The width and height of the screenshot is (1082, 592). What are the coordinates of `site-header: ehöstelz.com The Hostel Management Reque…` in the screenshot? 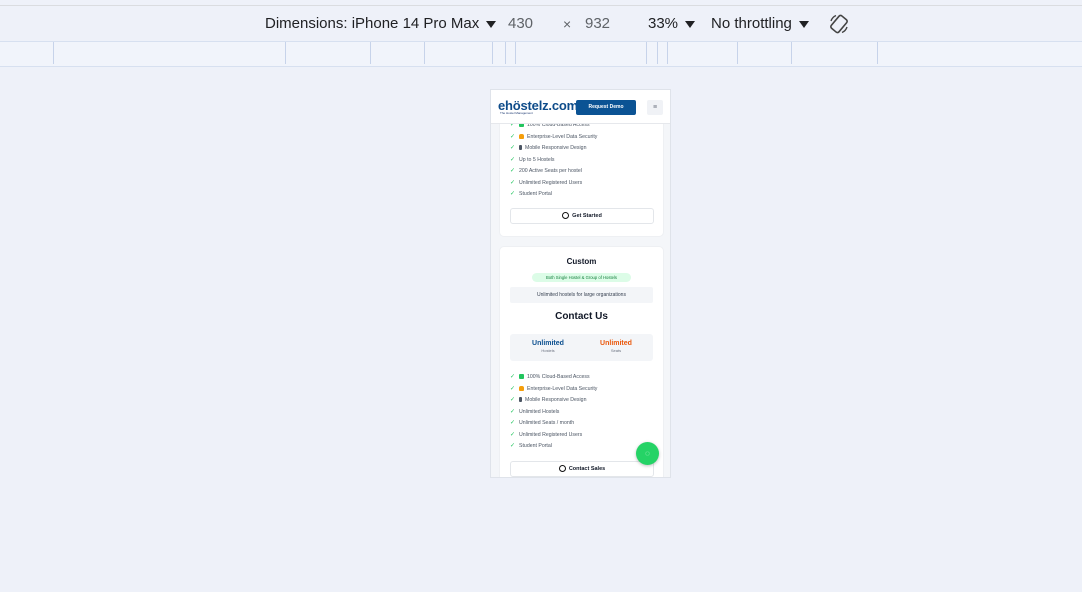 It's located at (580, 107).